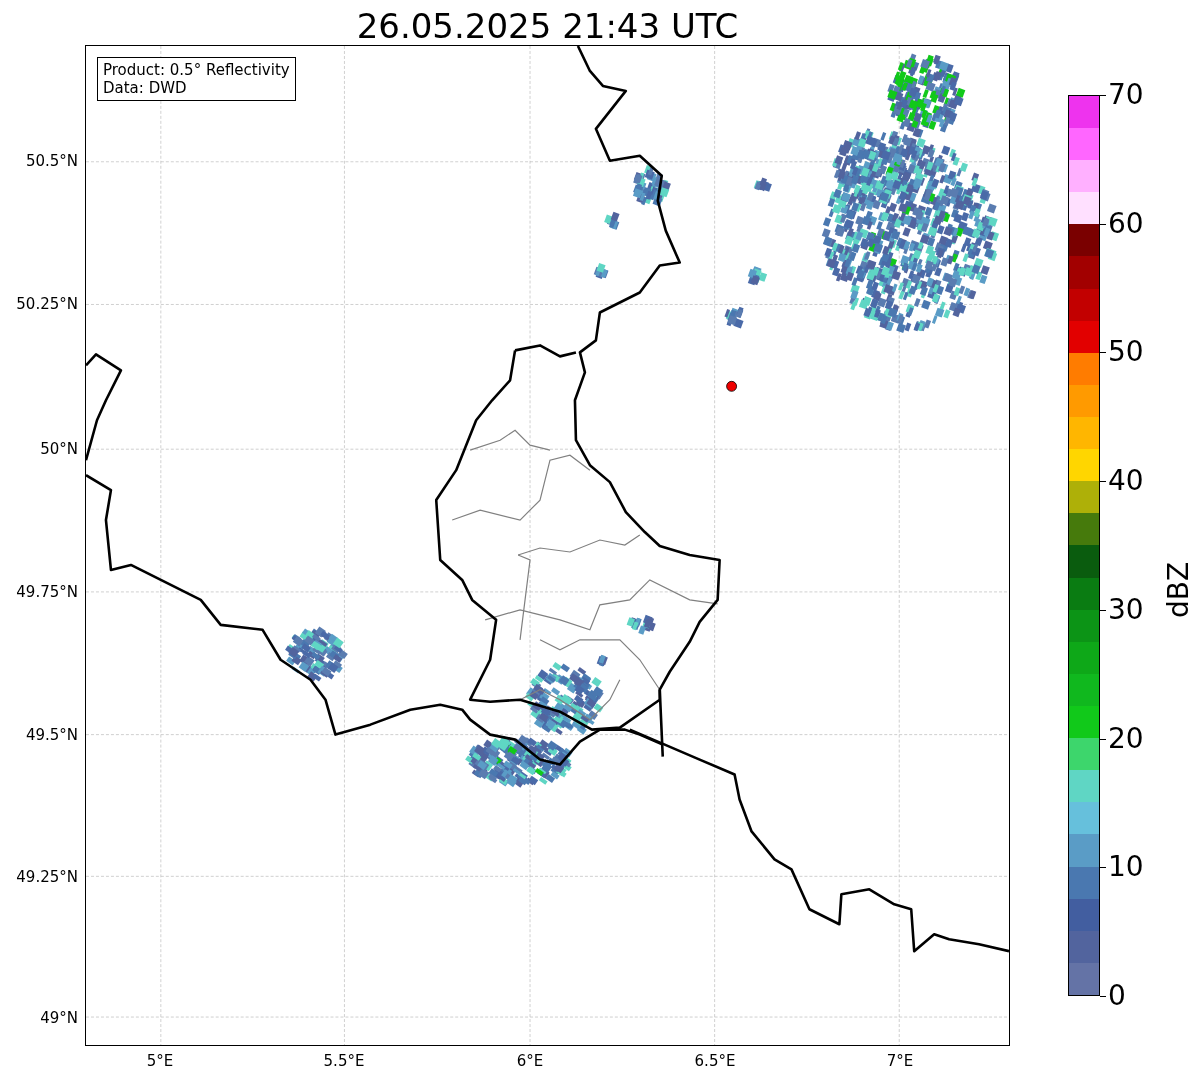 Image resolution: width=1202 pixels, height=1081 pixels. Describe the element at coordinates (1126, 223) in the screenshot. I see `colorbar-tick-label: 60` at that location.